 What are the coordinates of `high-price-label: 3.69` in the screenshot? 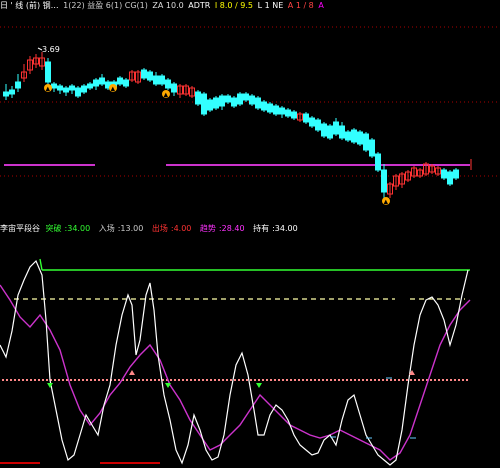 It's located at (51, 49).